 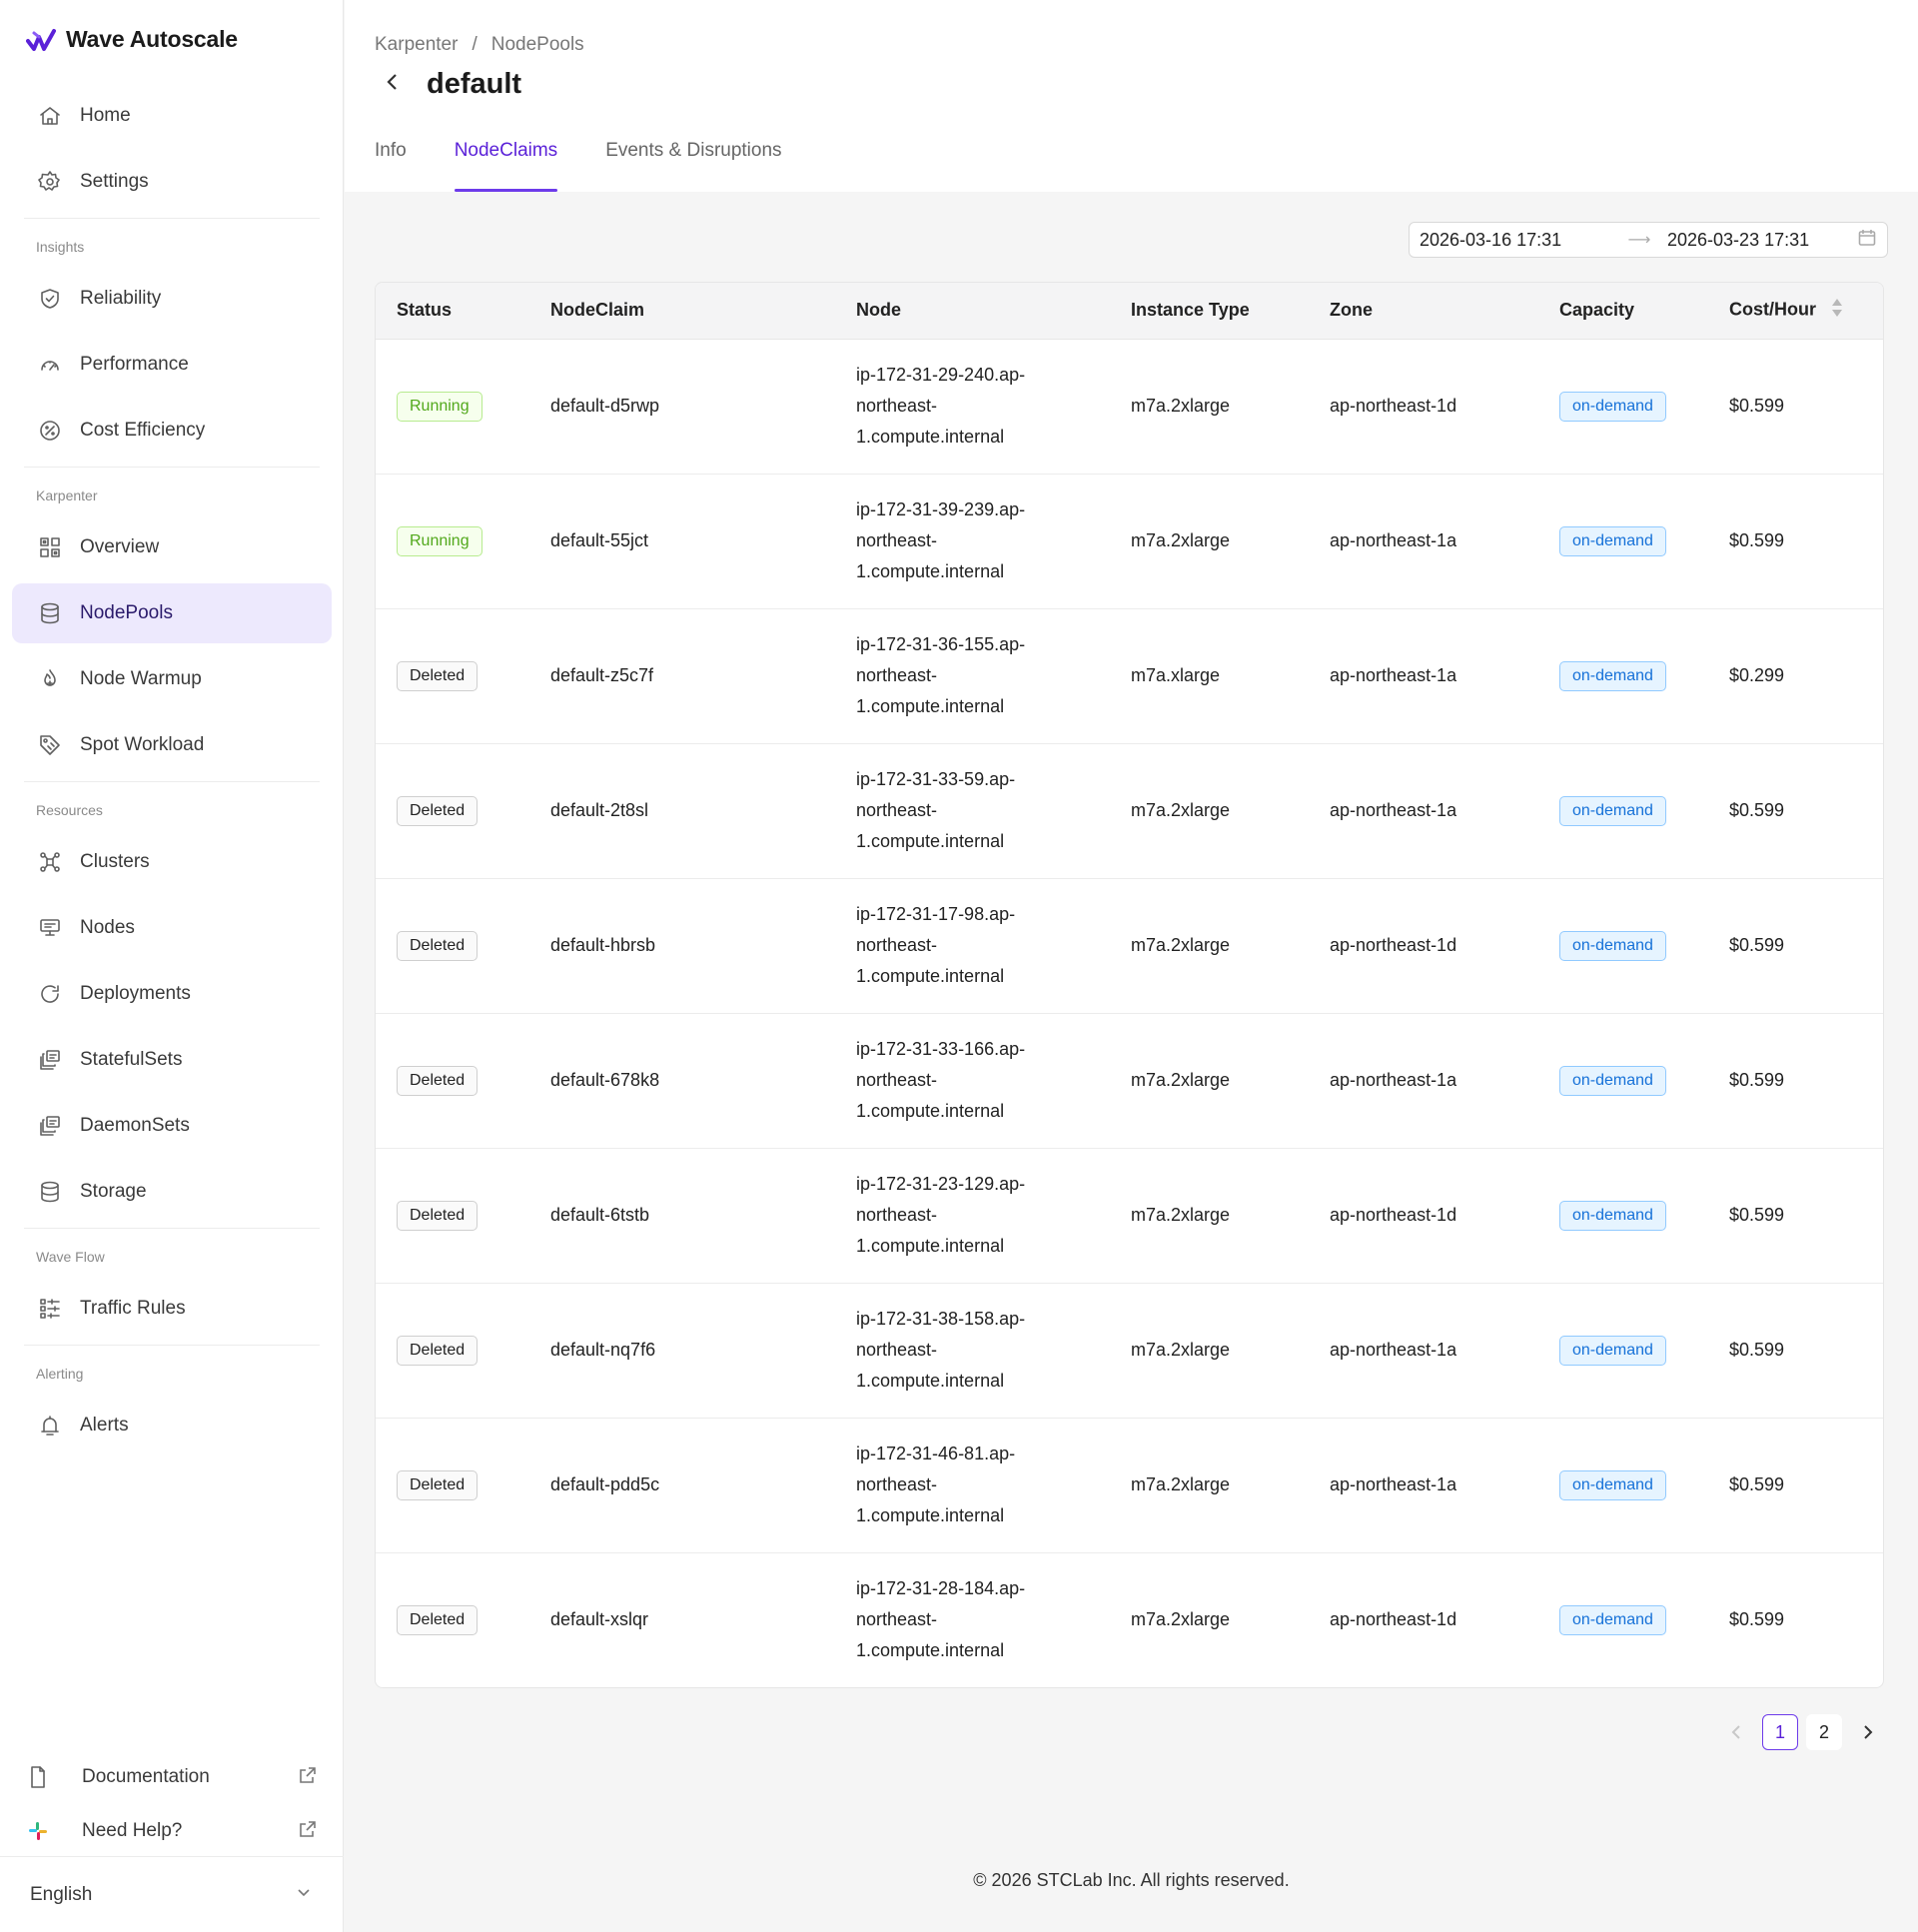 What do you see at coordinates (133, 1308) in the screenshot?
I see `sidebar-item-label: Traffic Rules` at bounding box center [133, 1308].